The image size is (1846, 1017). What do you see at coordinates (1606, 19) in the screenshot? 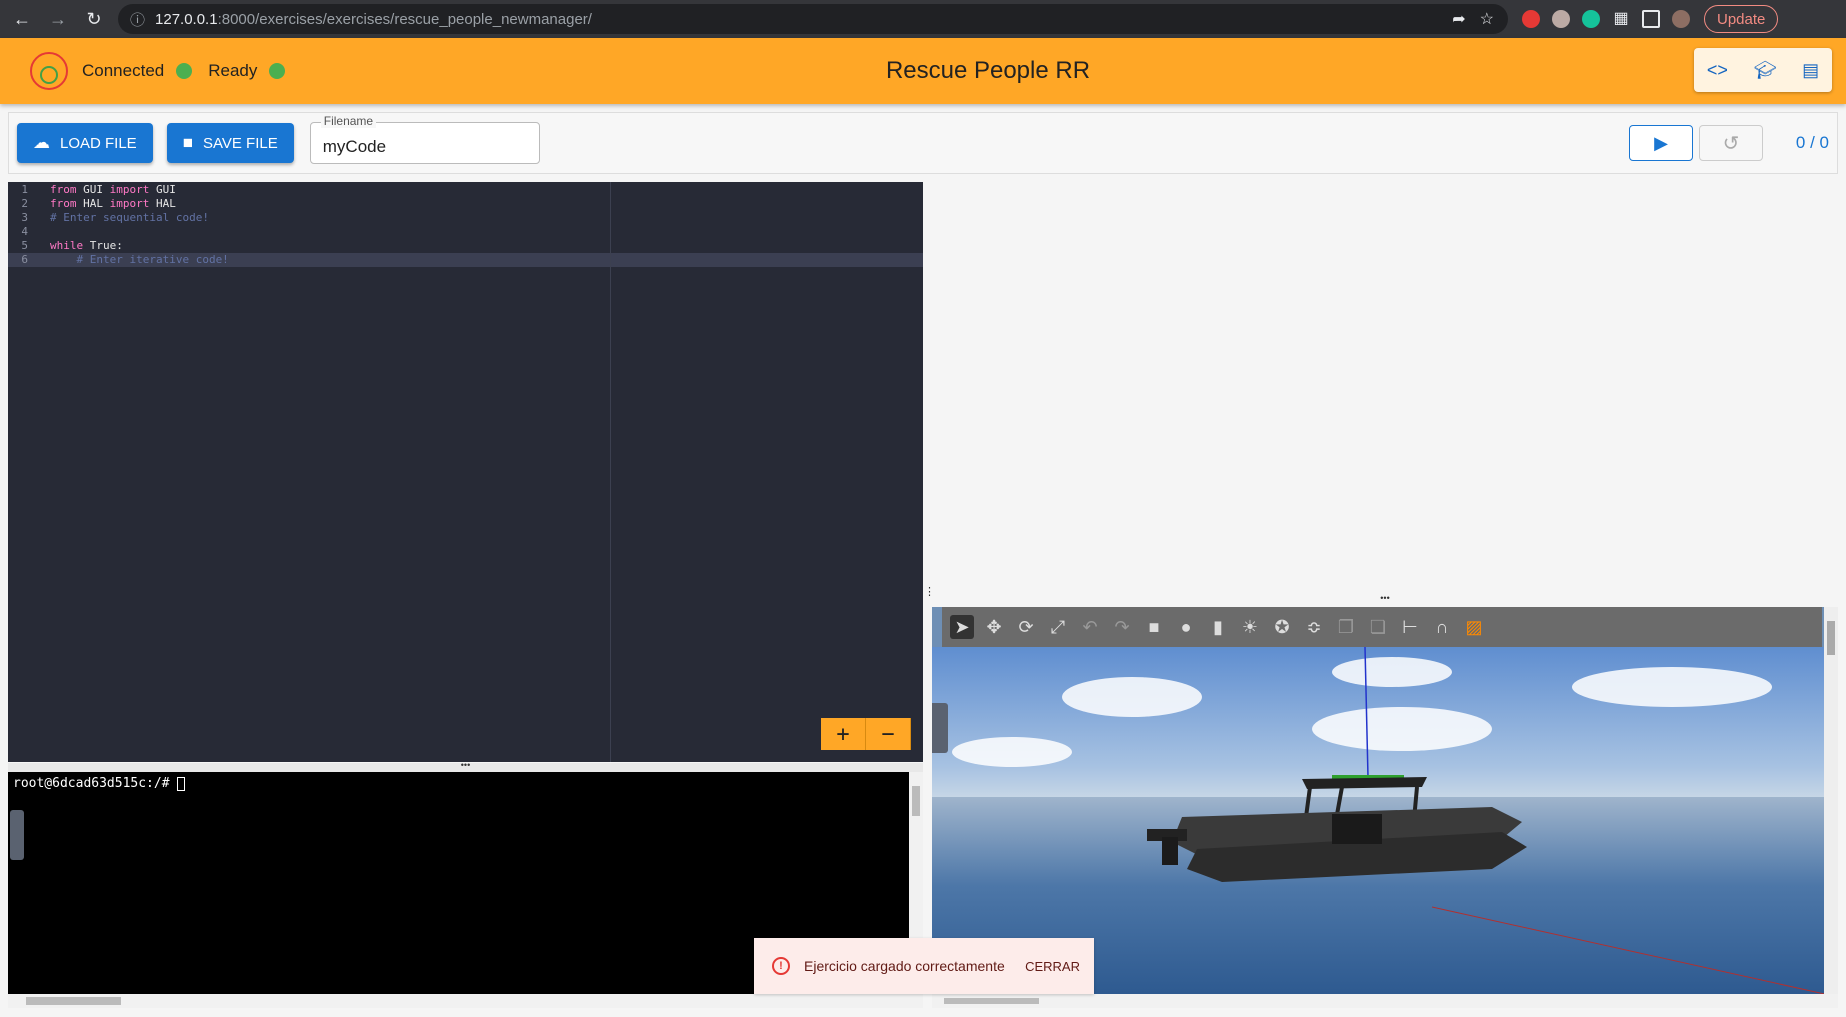
I see `extensions-area: ▦` at bounding box center [1606, 19].